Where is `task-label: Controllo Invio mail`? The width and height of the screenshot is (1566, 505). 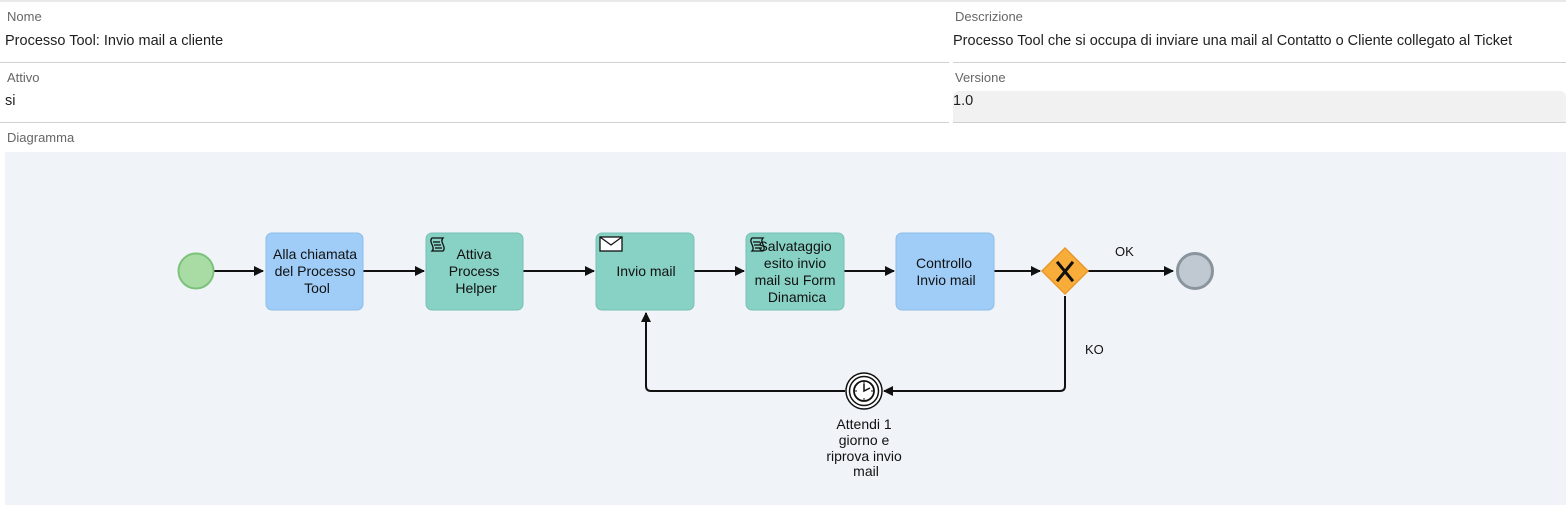
task-label: Controllo Invio mail is located at coordinates (946, 271).